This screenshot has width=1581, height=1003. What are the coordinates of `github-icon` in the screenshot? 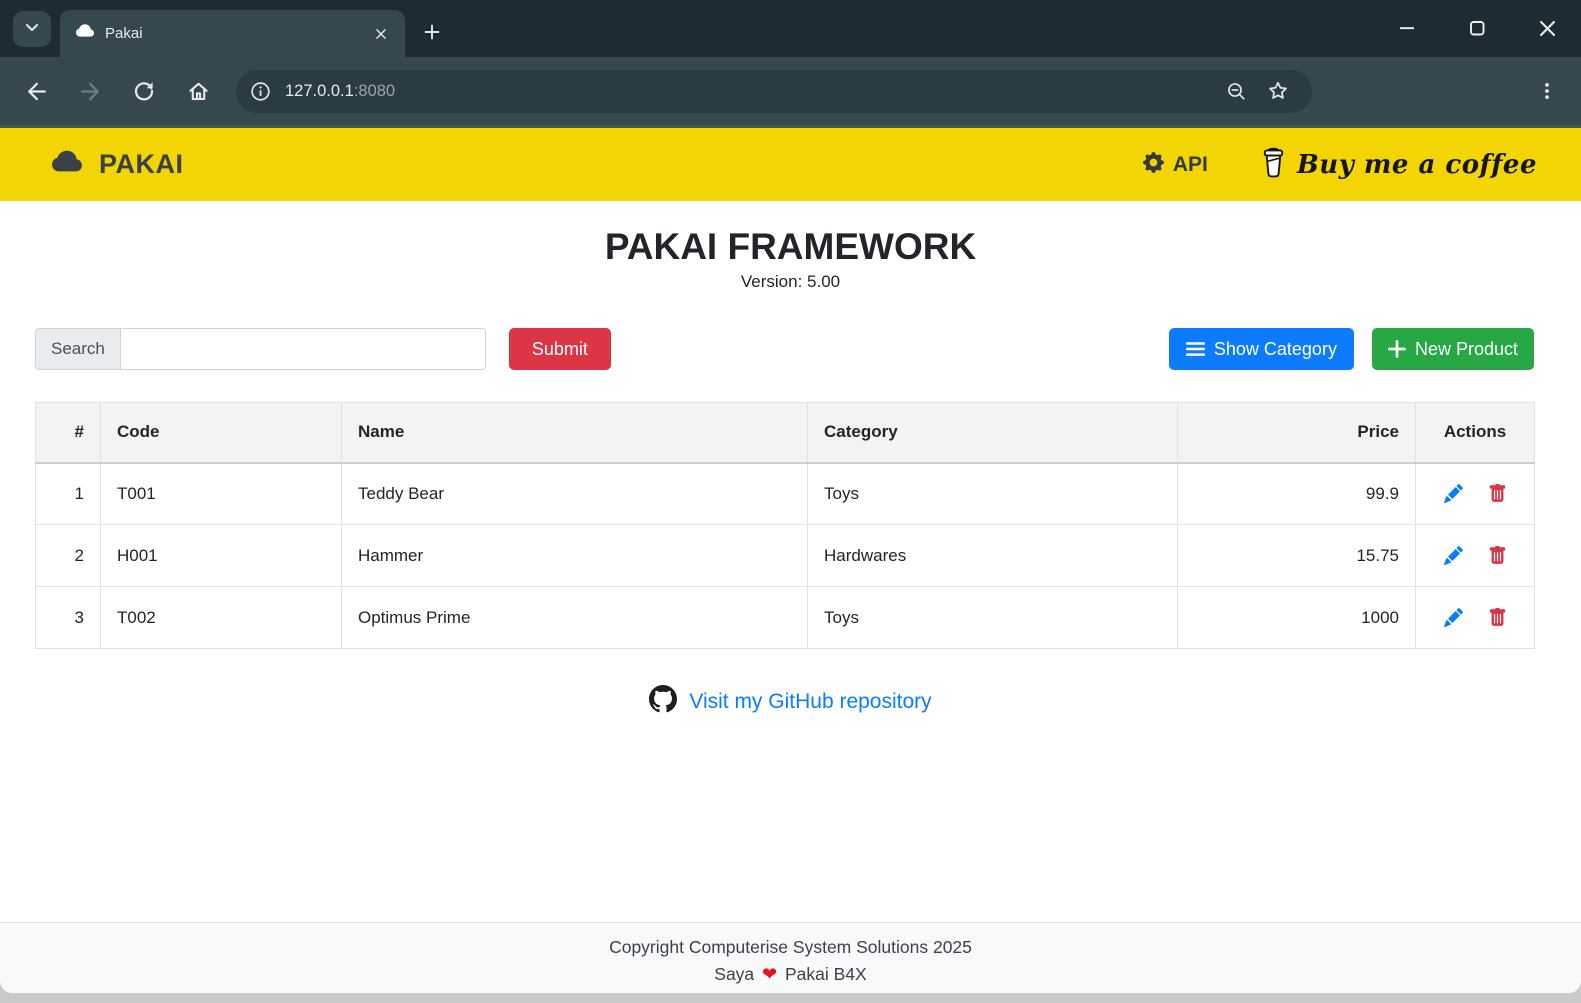 It's located at (663, 701).